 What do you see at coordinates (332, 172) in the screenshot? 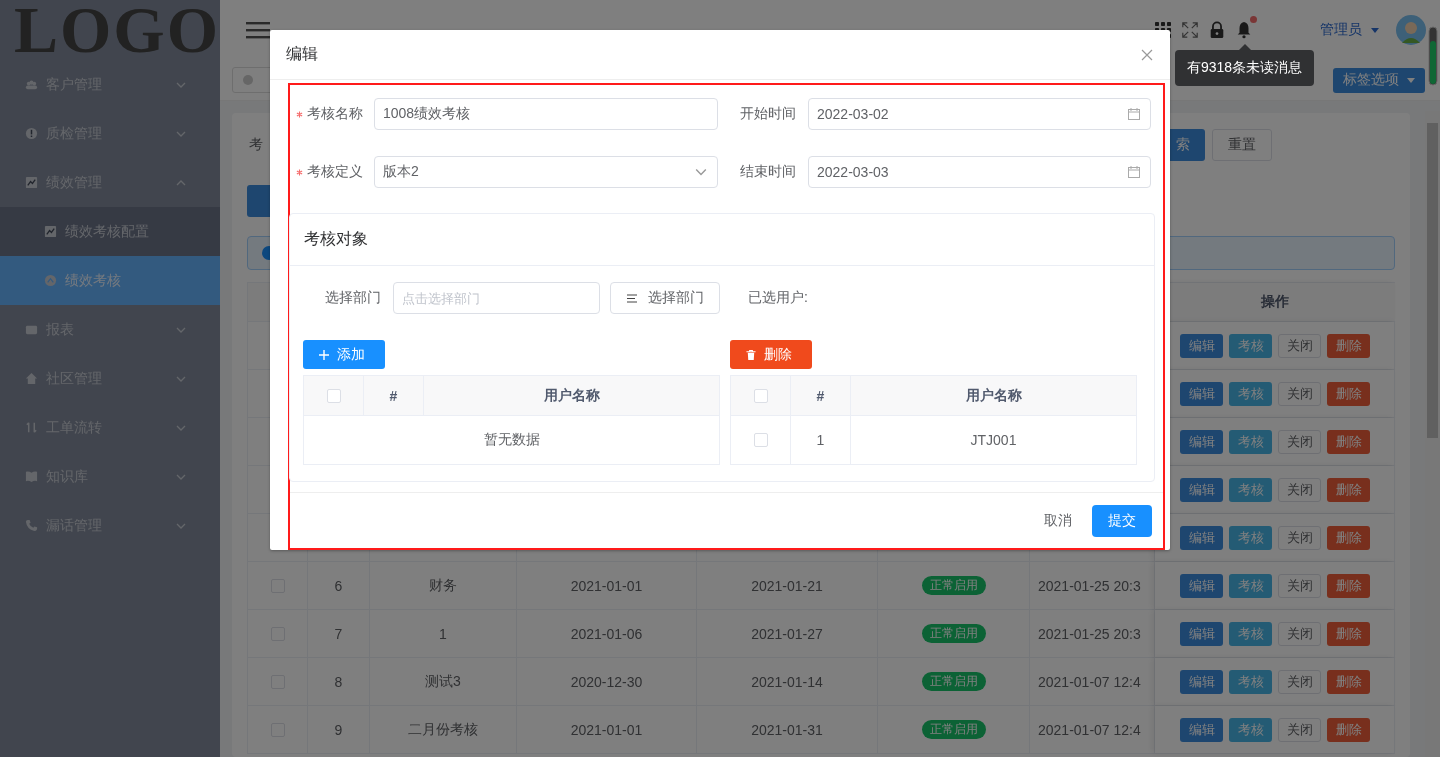
I see `field-label: 考核定义` at bounding box center [332, 172].